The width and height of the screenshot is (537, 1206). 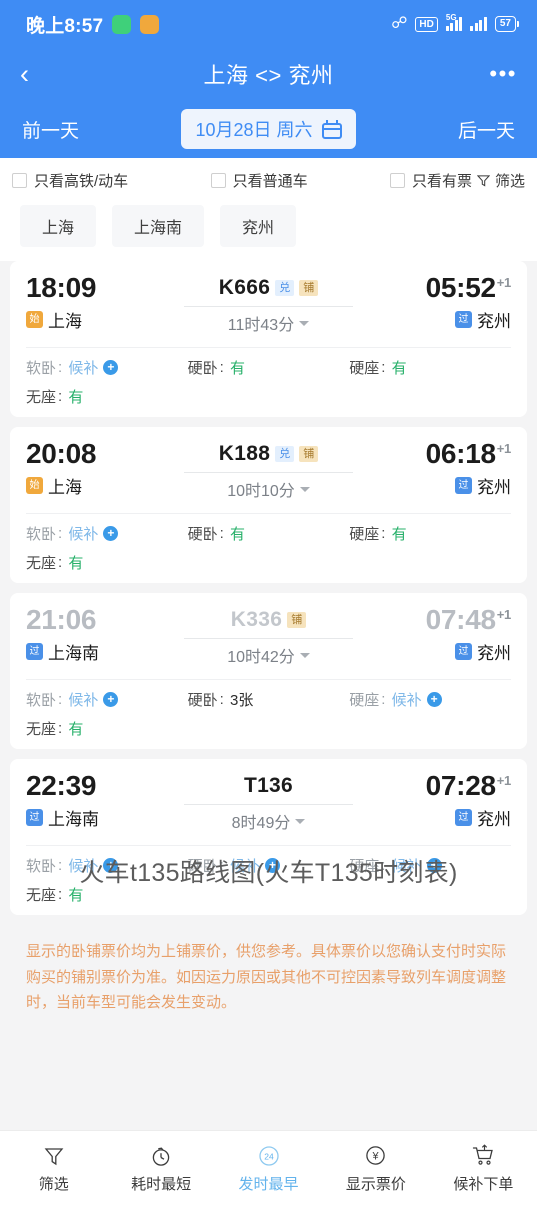 What do you see at coordinates (375, 1184) in the screenshot?
I see `bottom-item-label: 显示票价` at bounding box center [375, 1184].